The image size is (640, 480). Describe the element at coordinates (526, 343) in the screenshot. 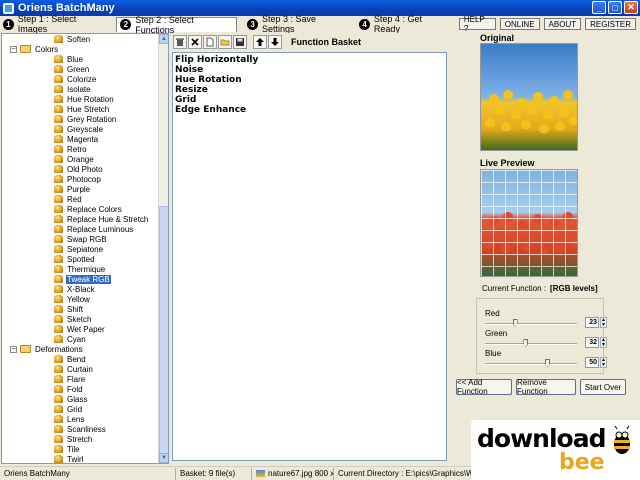

I see `green-slider-knob` at that location.